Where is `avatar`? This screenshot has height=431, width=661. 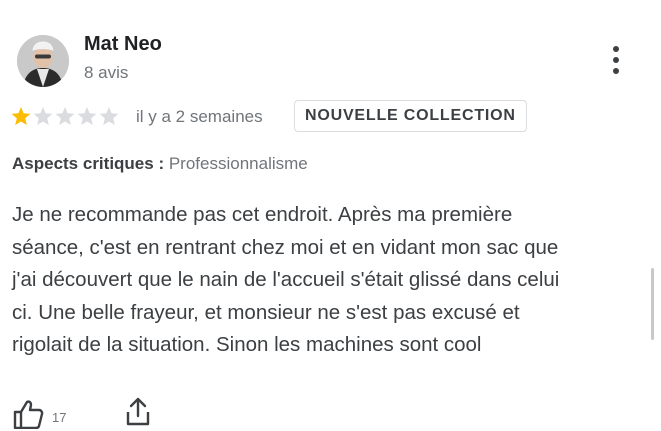 avatar is located at coordinates (43, 61).